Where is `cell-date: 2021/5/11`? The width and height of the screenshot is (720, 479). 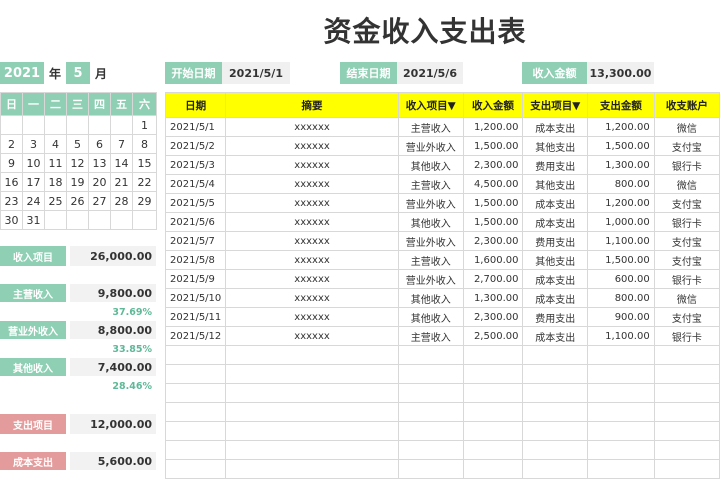 cell-date: 2021/5/11 is located at coordinates (195, 317).